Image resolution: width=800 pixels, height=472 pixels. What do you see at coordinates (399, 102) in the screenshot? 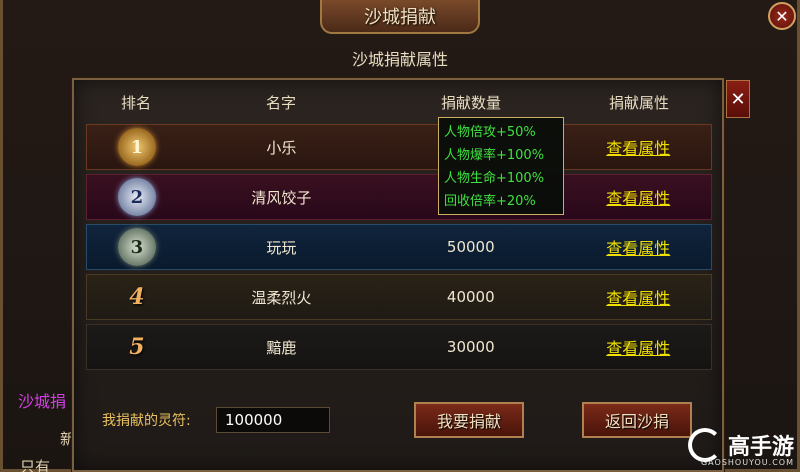
I see `table-header: 排名 名字 捐献数量 捐献属性` at bounding box center [399, 102].